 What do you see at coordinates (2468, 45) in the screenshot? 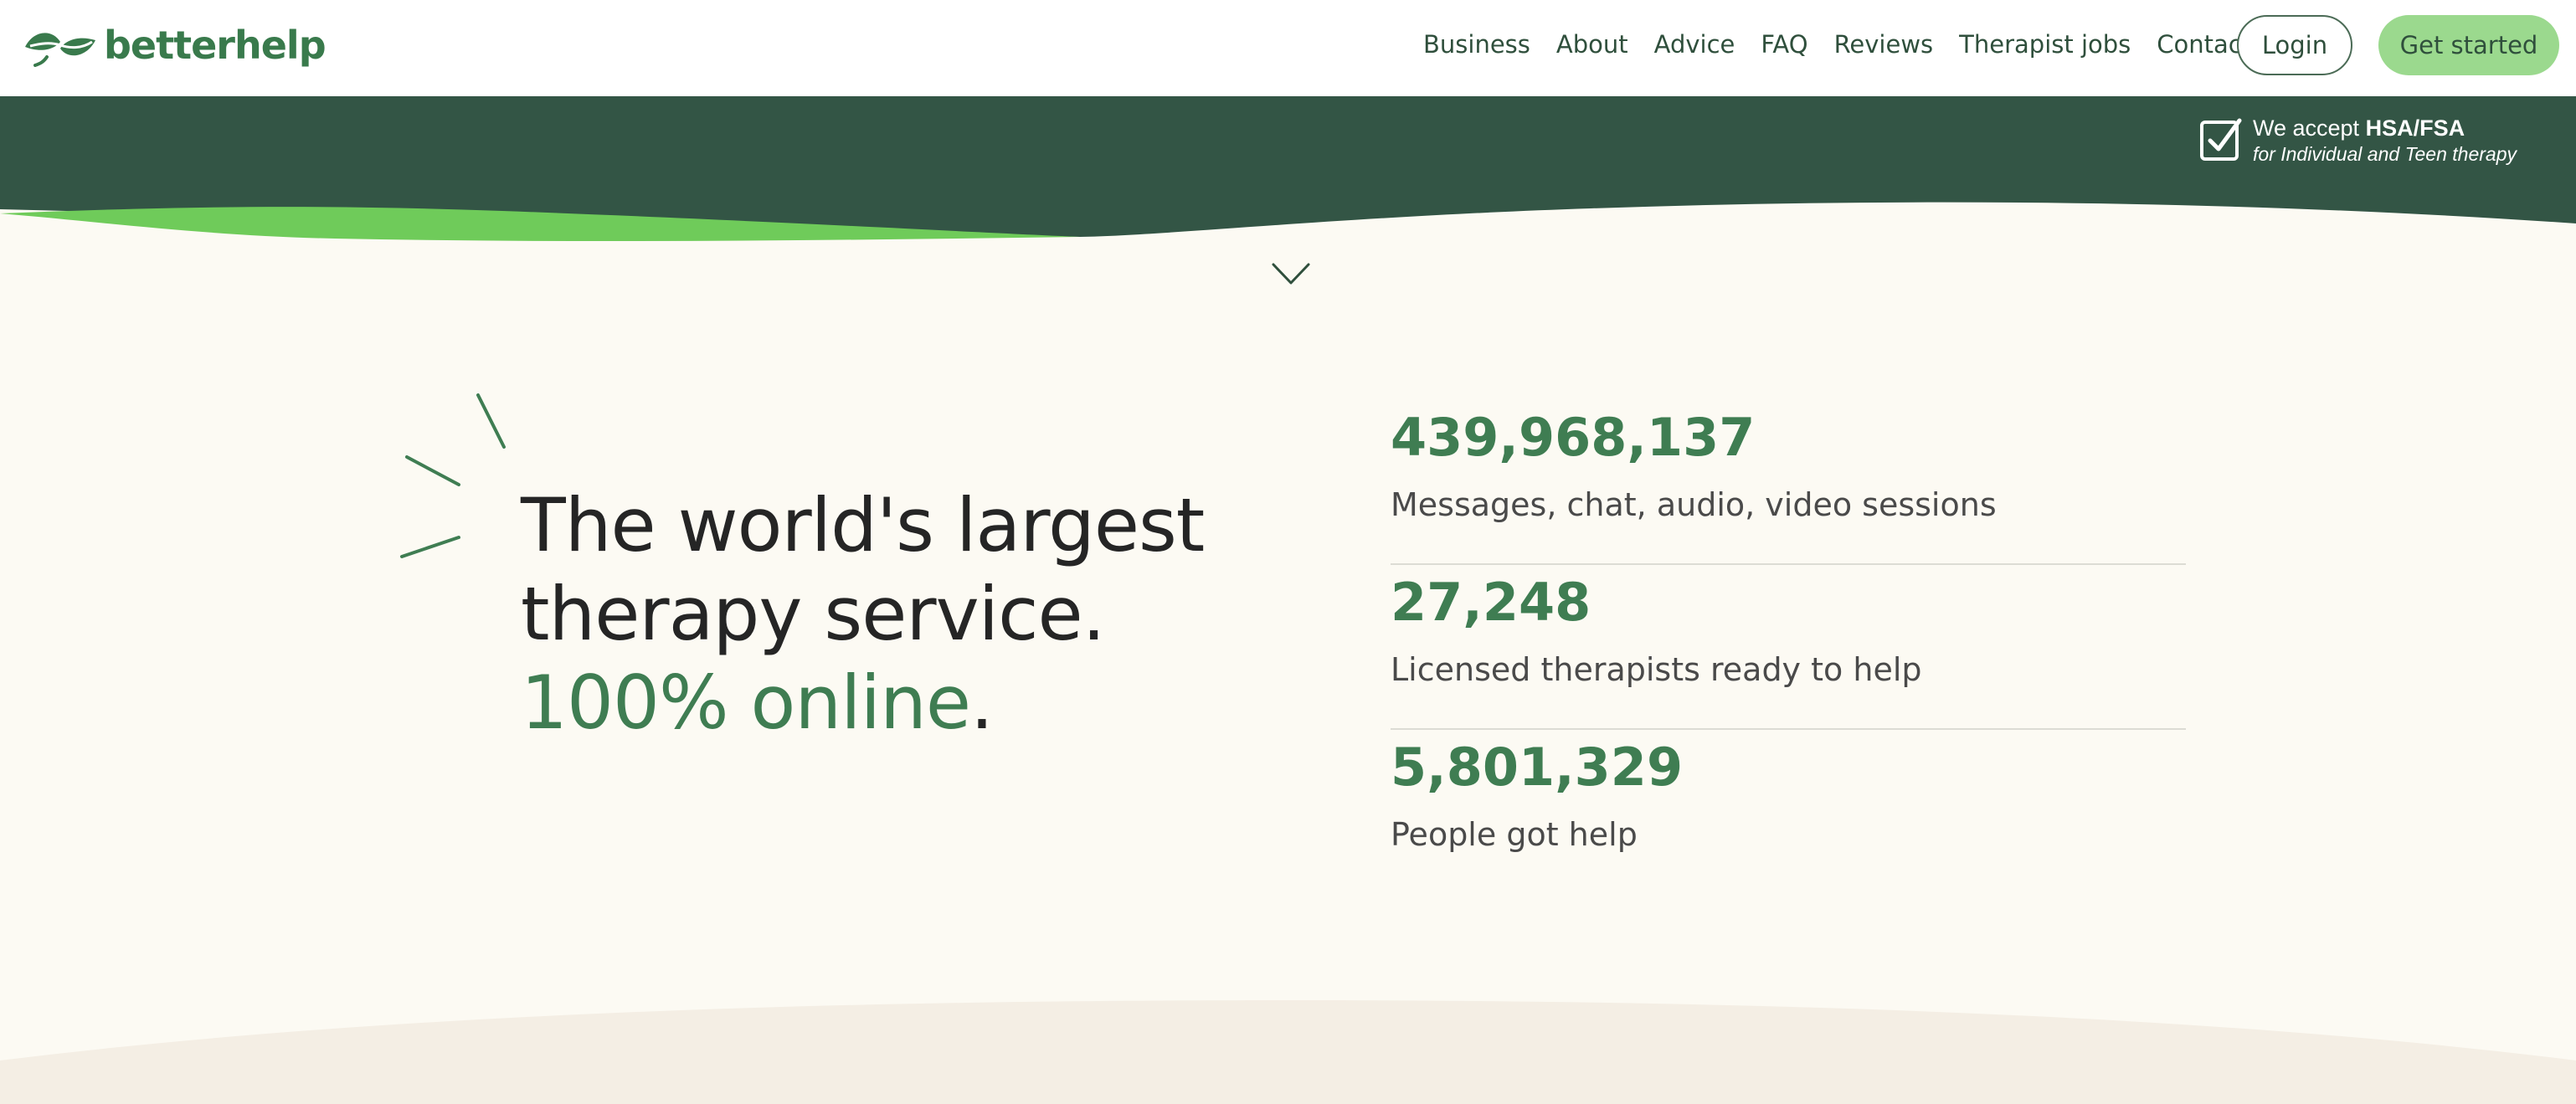
I see `get-started-button: Get started` at bounding box center [2468, 45].